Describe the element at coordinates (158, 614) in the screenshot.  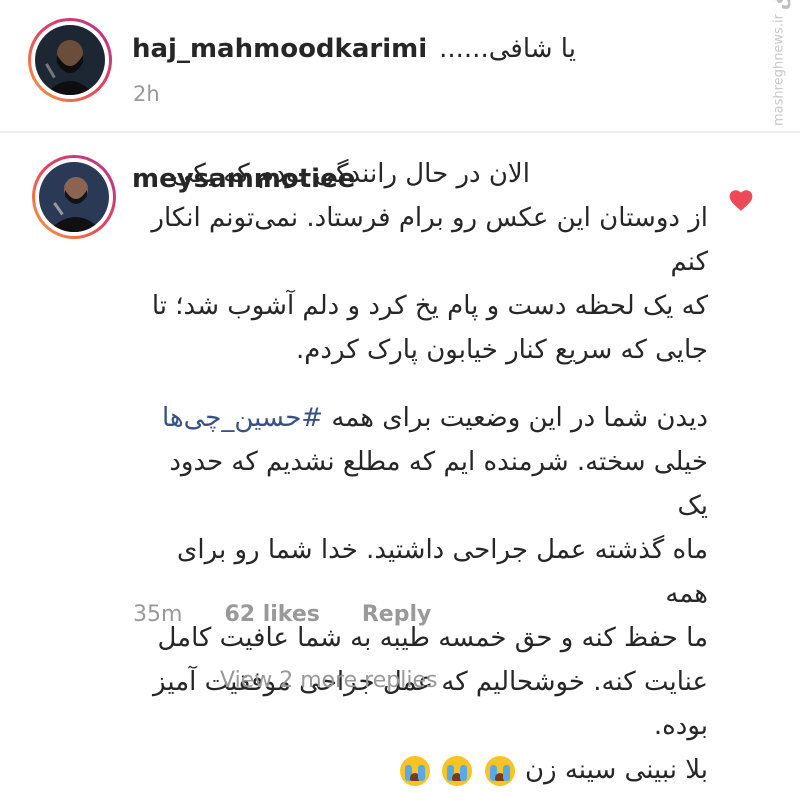
I see `comment-time: 35m` at that location.